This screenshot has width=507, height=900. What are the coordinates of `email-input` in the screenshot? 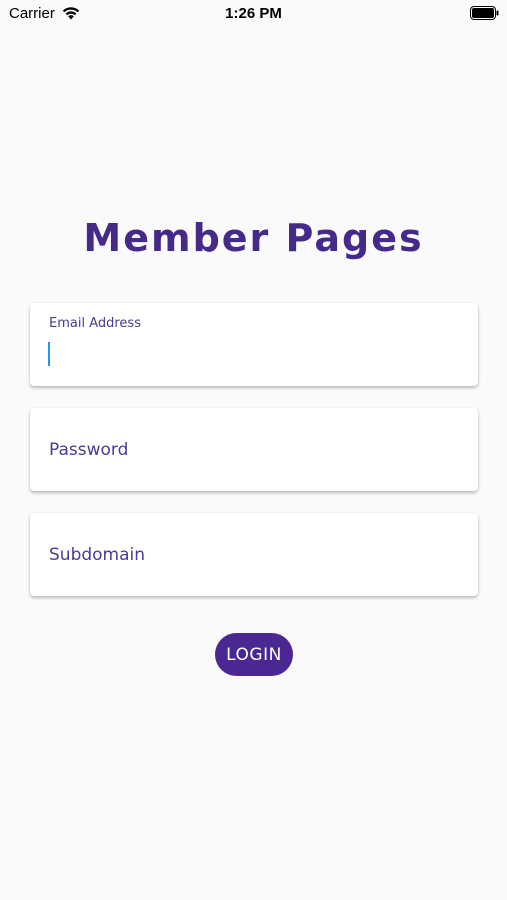 It's located at (254, 354).